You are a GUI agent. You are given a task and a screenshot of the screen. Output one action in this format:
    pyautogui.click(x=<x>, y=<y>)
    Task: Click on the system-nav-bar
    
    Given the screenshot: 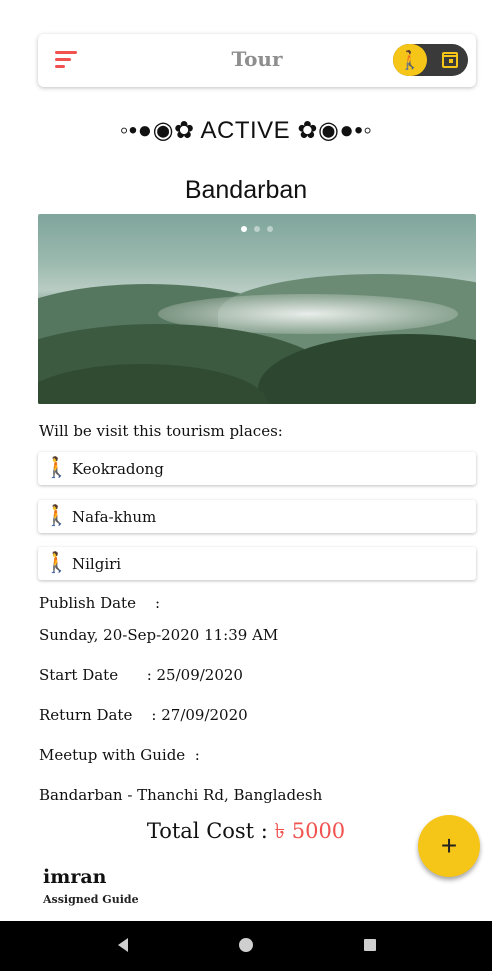 What is the action you would take?
    pyautogui.click(x=246, y=946)
    